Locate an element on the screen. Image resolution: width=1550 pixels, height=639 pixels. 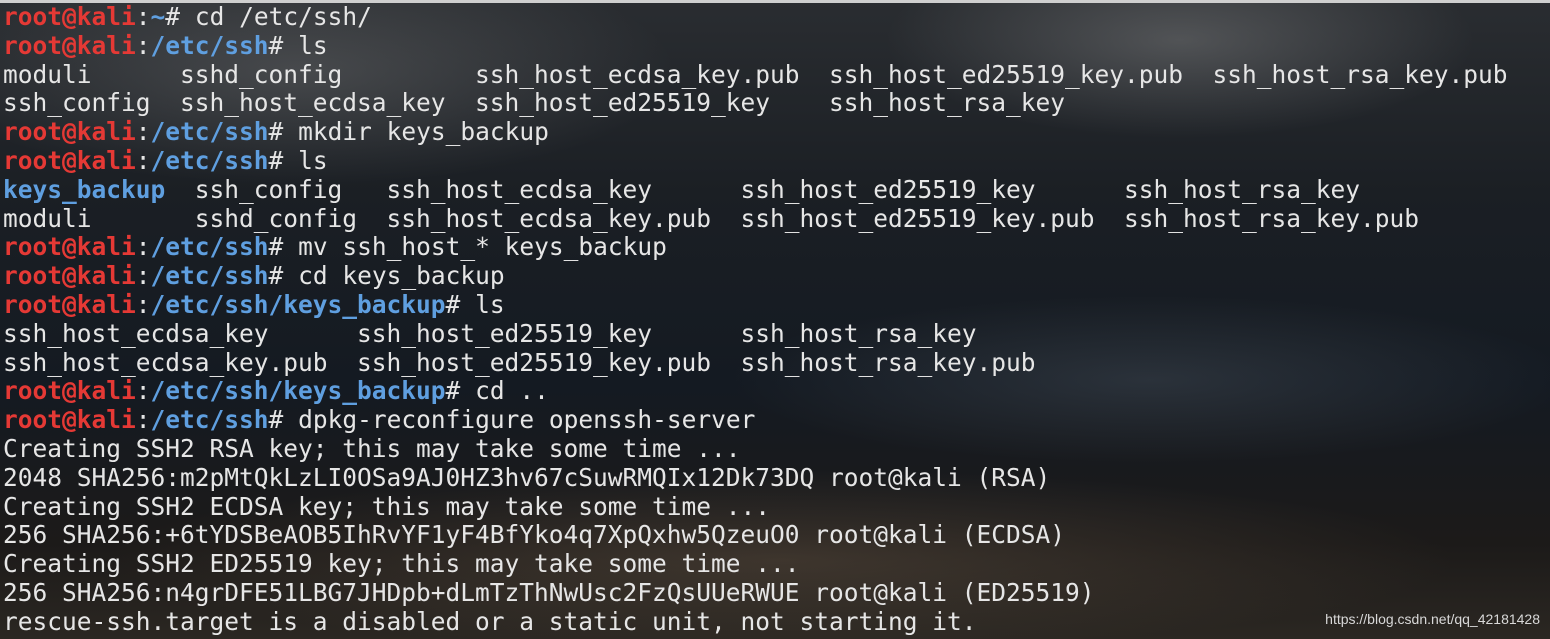
command-text: mv ssh_host_* keys_backup is located at coordinates (475, 247).